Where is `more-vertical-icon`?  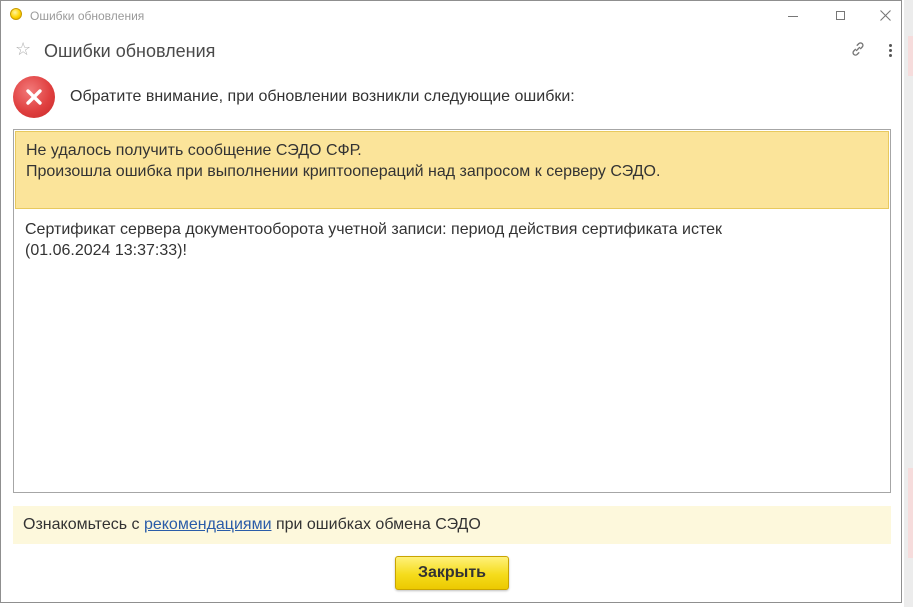
more-vertical-icon is located at coordinates (890, 50).